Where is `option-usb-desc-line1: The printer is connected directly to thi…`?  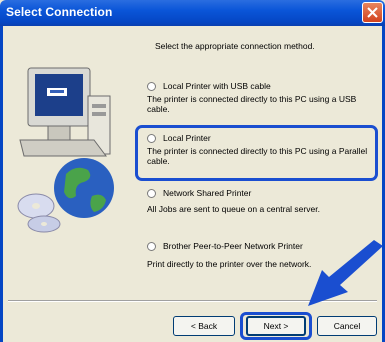 option-usb-desc-line1: The printer is connected directly to thi… is located at coordinates (252, 99).